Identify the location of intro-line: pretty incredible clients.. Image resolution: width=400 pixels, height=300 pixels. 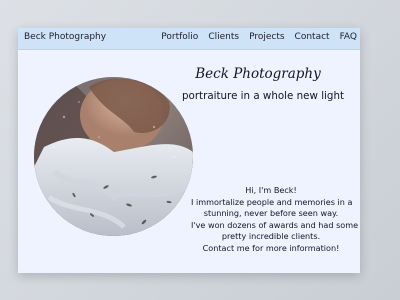
(271, 236).